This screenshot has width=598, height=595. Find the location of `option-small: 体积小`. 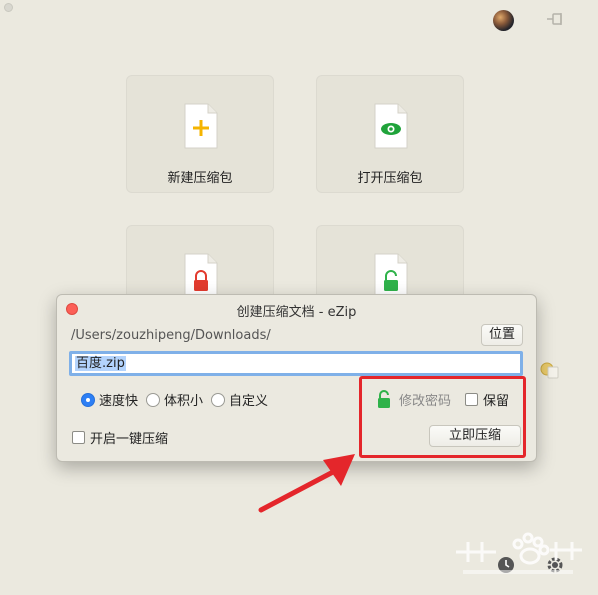

option-small: 体积小 is located at coordinates (174, 399).